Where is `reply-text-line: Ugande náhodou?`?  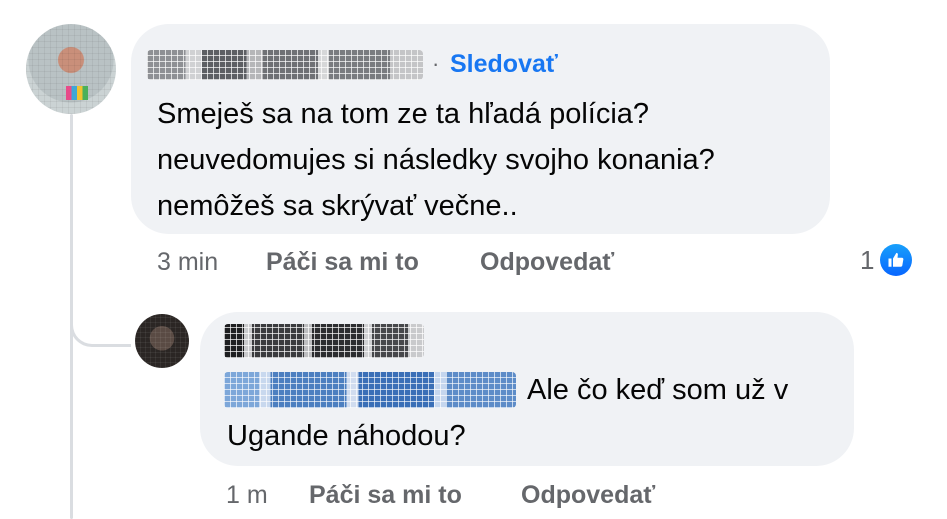
reply-text-line: Ugande náhodou? is located at coordinates (346, 436).